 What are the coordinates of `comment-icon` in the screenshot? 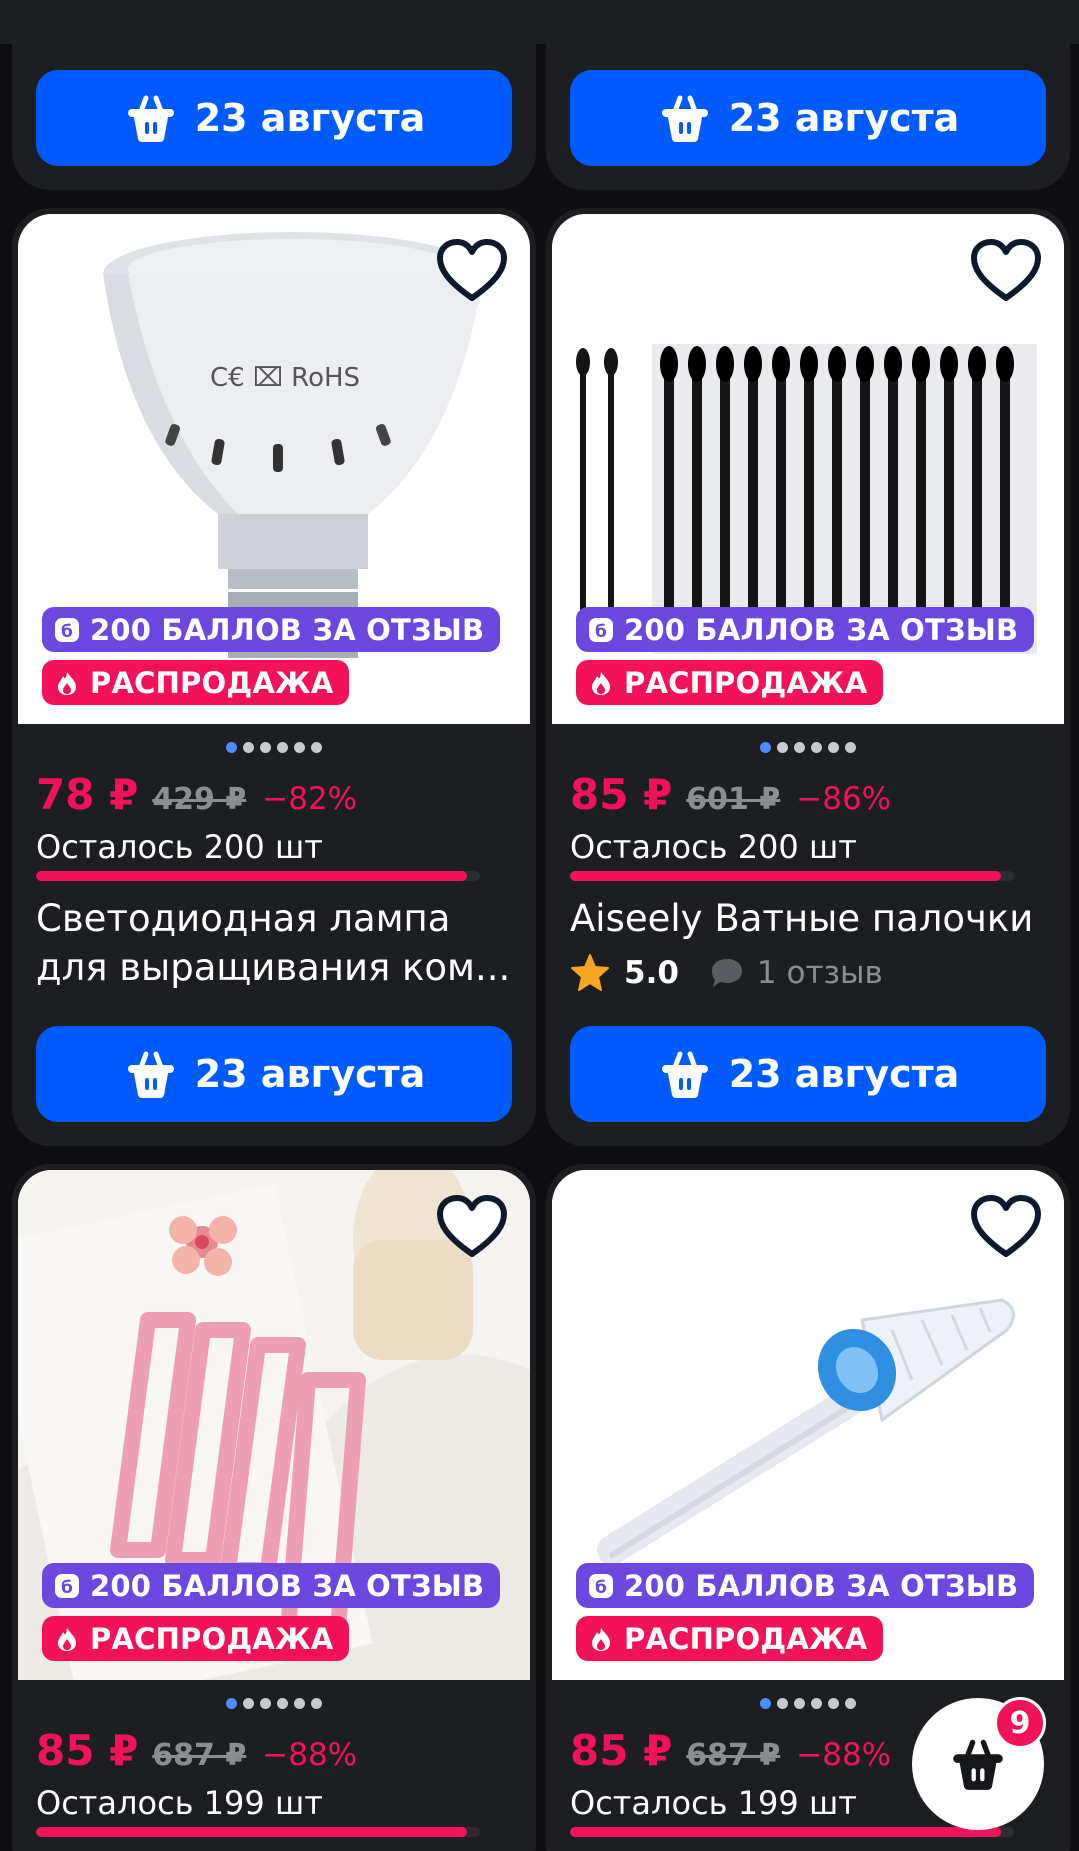 It's located at (726, 973).